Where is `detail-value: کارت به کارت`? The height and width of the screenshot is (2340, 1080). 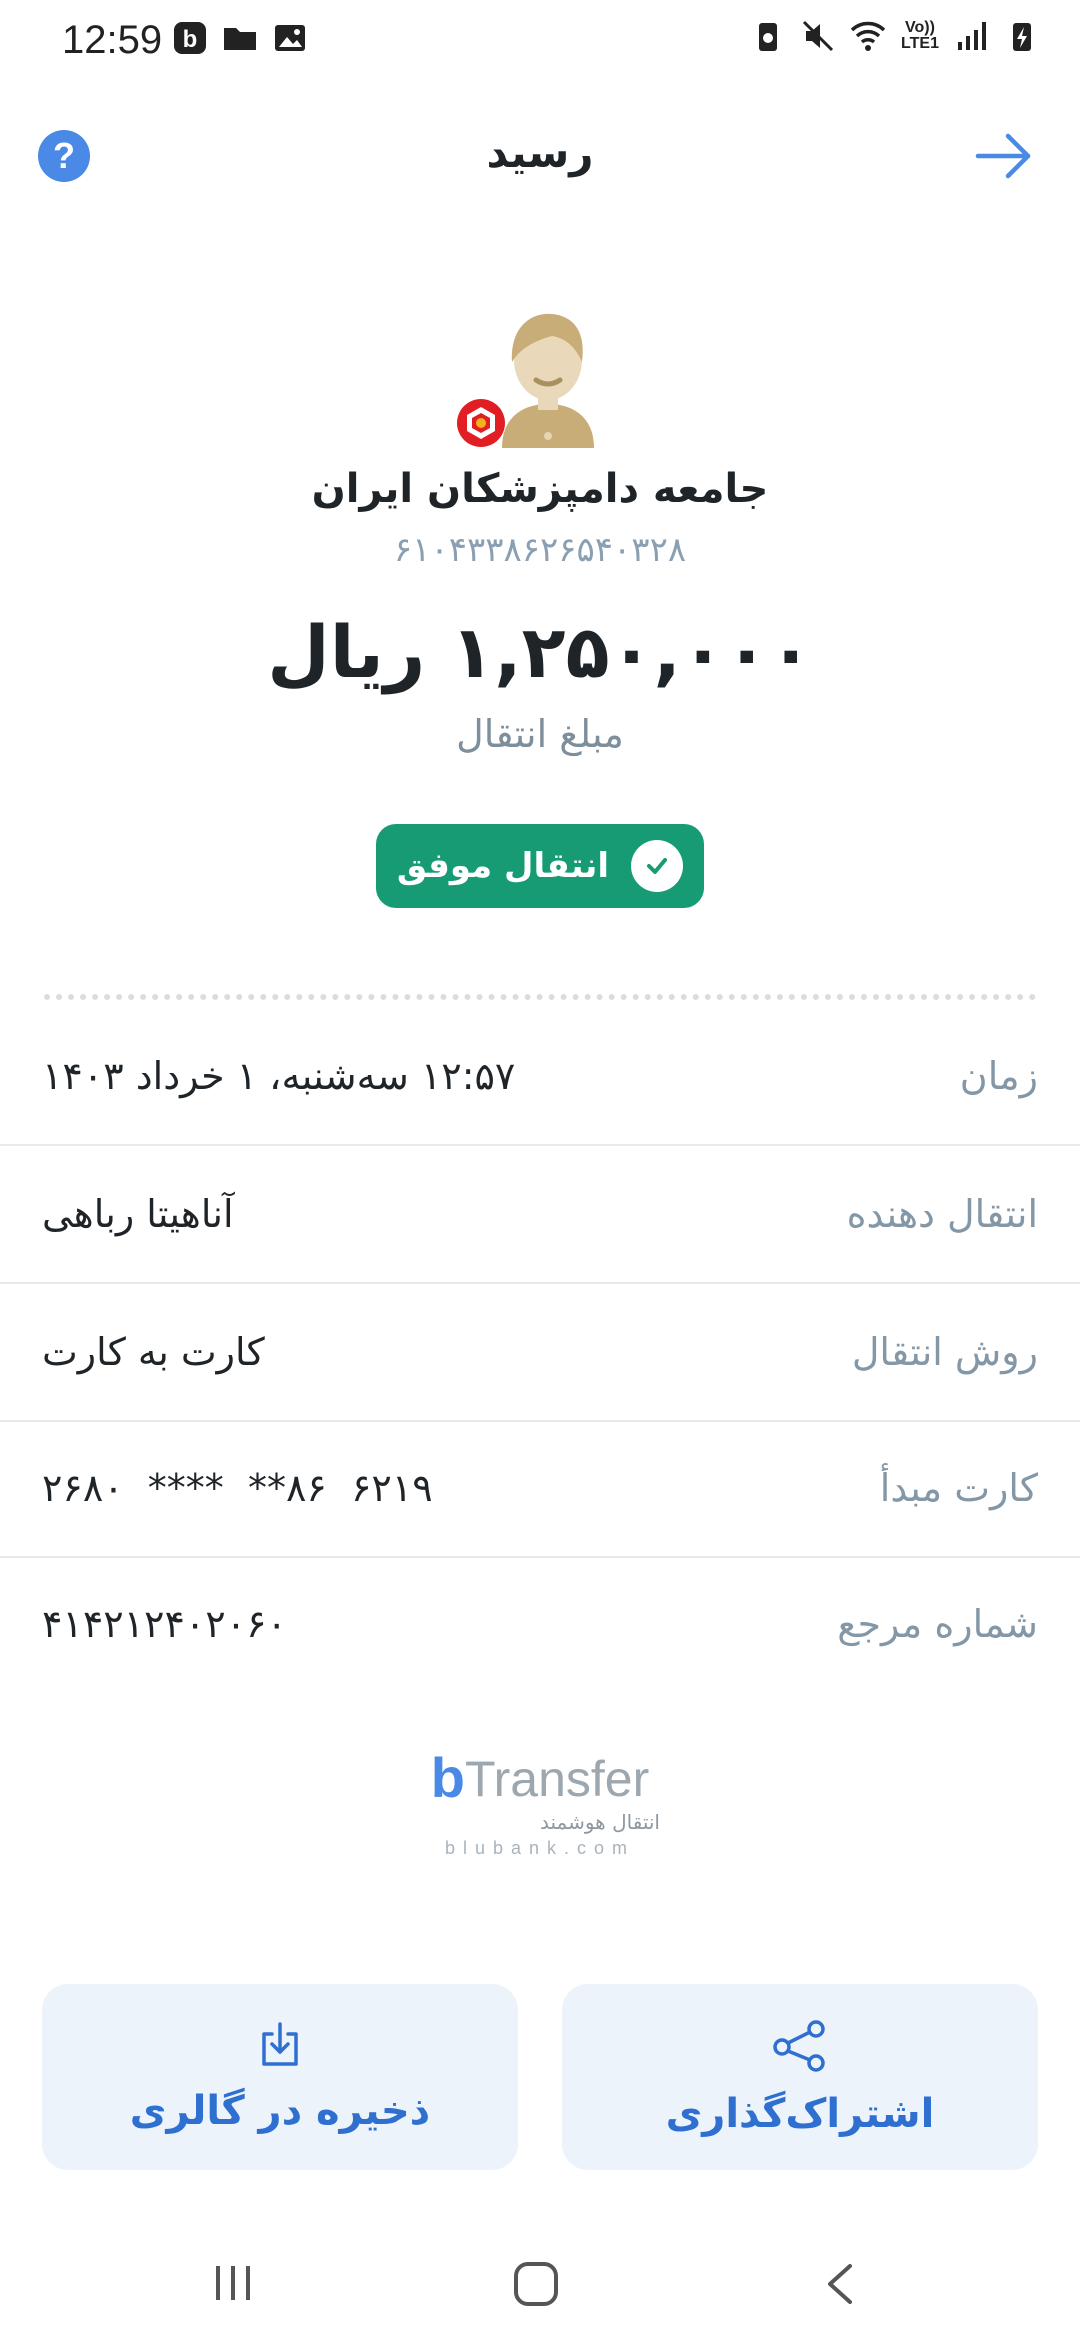 detail-value: کارت به کارت is located at coordinates (153, 1352).